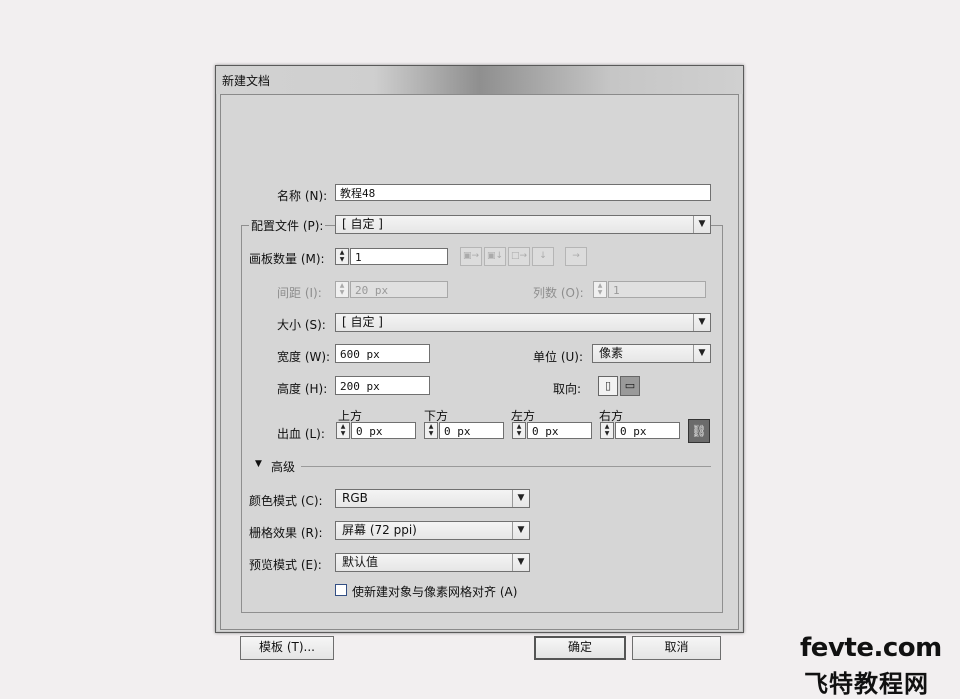  I want to click on profile-select: [ 自定 ] ▼, so click(523, 224).